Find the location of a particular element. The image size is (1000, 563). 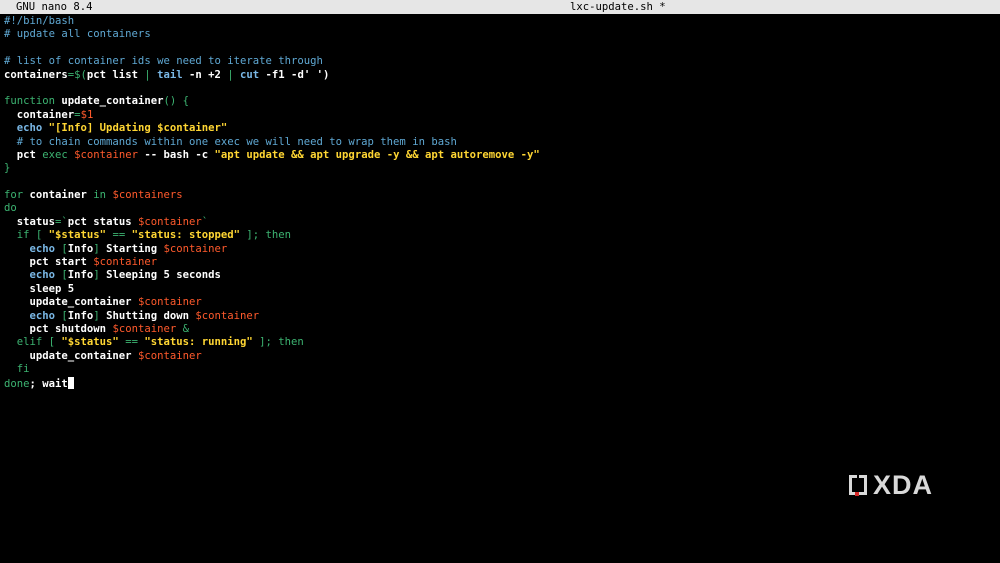

code-token: pct is located at coordinates (23, 154).